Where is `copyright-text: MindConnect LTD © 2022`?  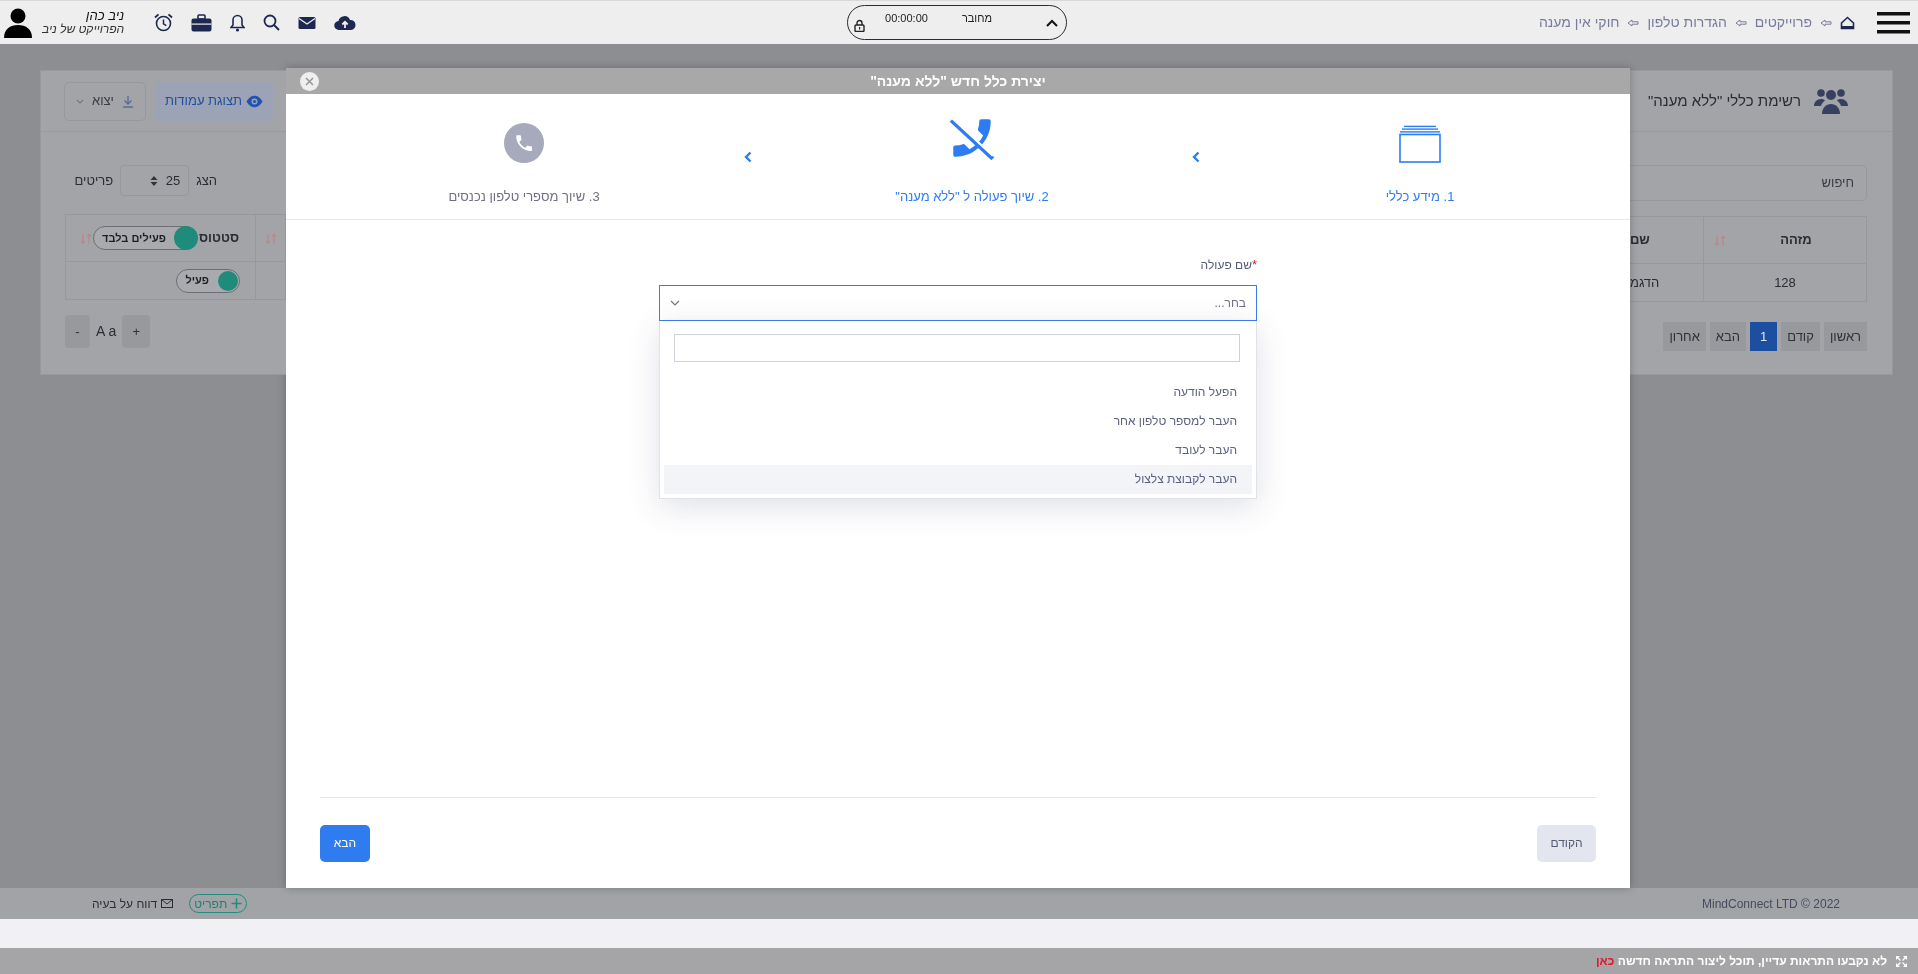 copyright-text: MindConnect LTD © 2022 is located at coordinates (1770, 904).